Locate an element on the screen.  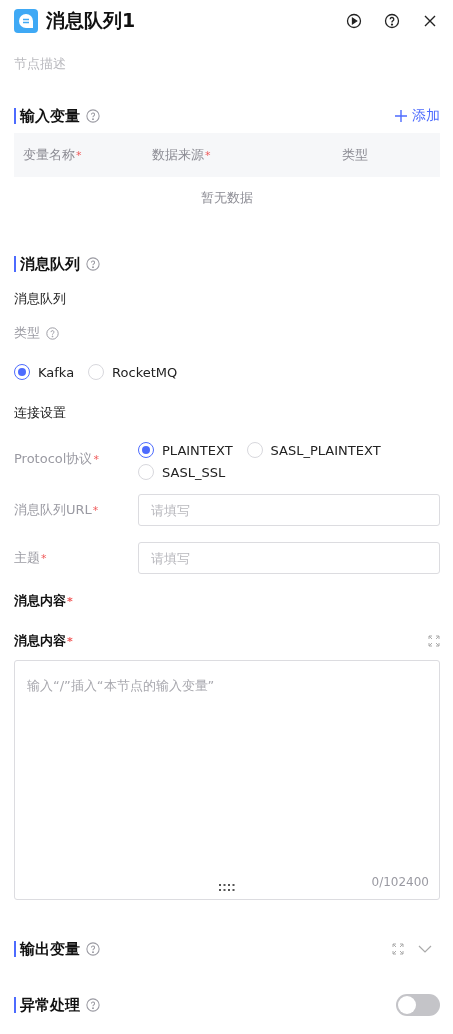
toggle-switch is located at coordinates (418, 1005).